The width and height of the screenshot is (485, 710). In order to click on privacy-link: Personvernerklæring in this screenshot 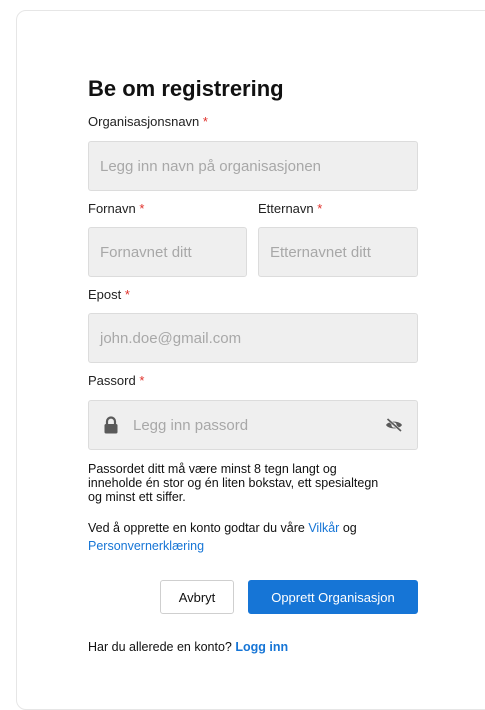, I will do `click(146, 546)`.